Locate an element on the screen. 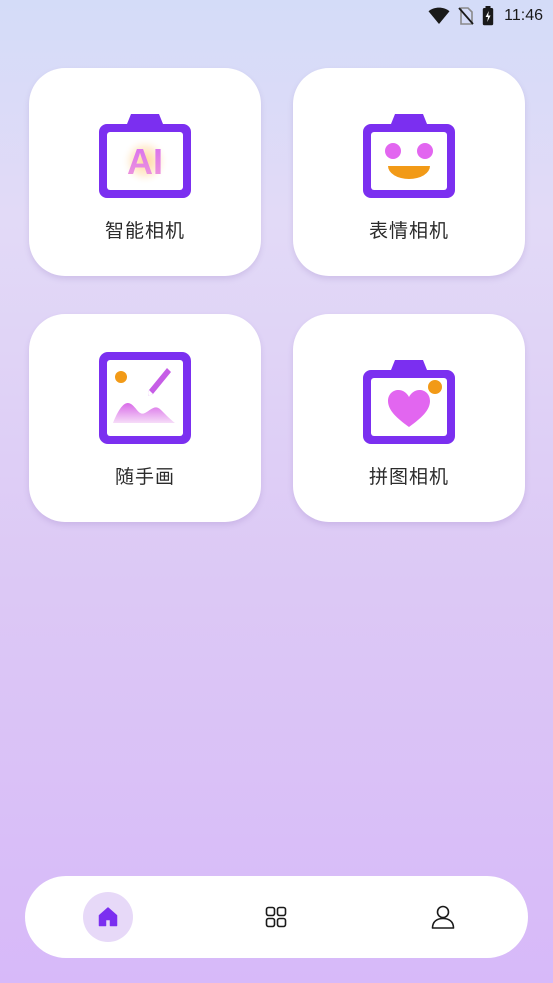 Image resolution: width=553 pixels, height=983 pixels. feature-card-doodle: 随手画 is located at coordinates (145, 418).